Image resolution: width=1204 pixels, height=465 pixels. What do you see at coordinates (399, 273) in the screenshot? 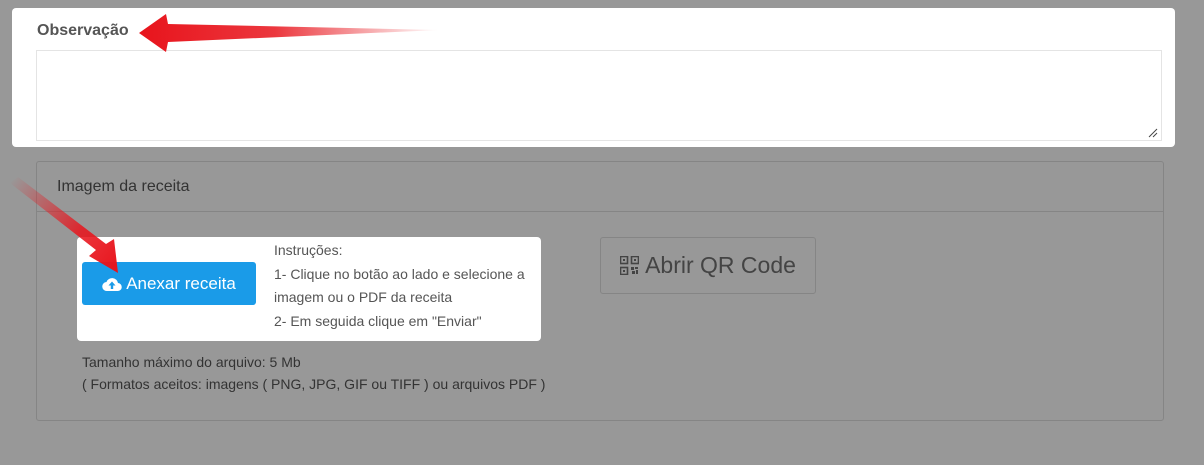
I see `instructions-line: 1- Clique no botão ao lado e selecione a` at bounding box center [399, 273].